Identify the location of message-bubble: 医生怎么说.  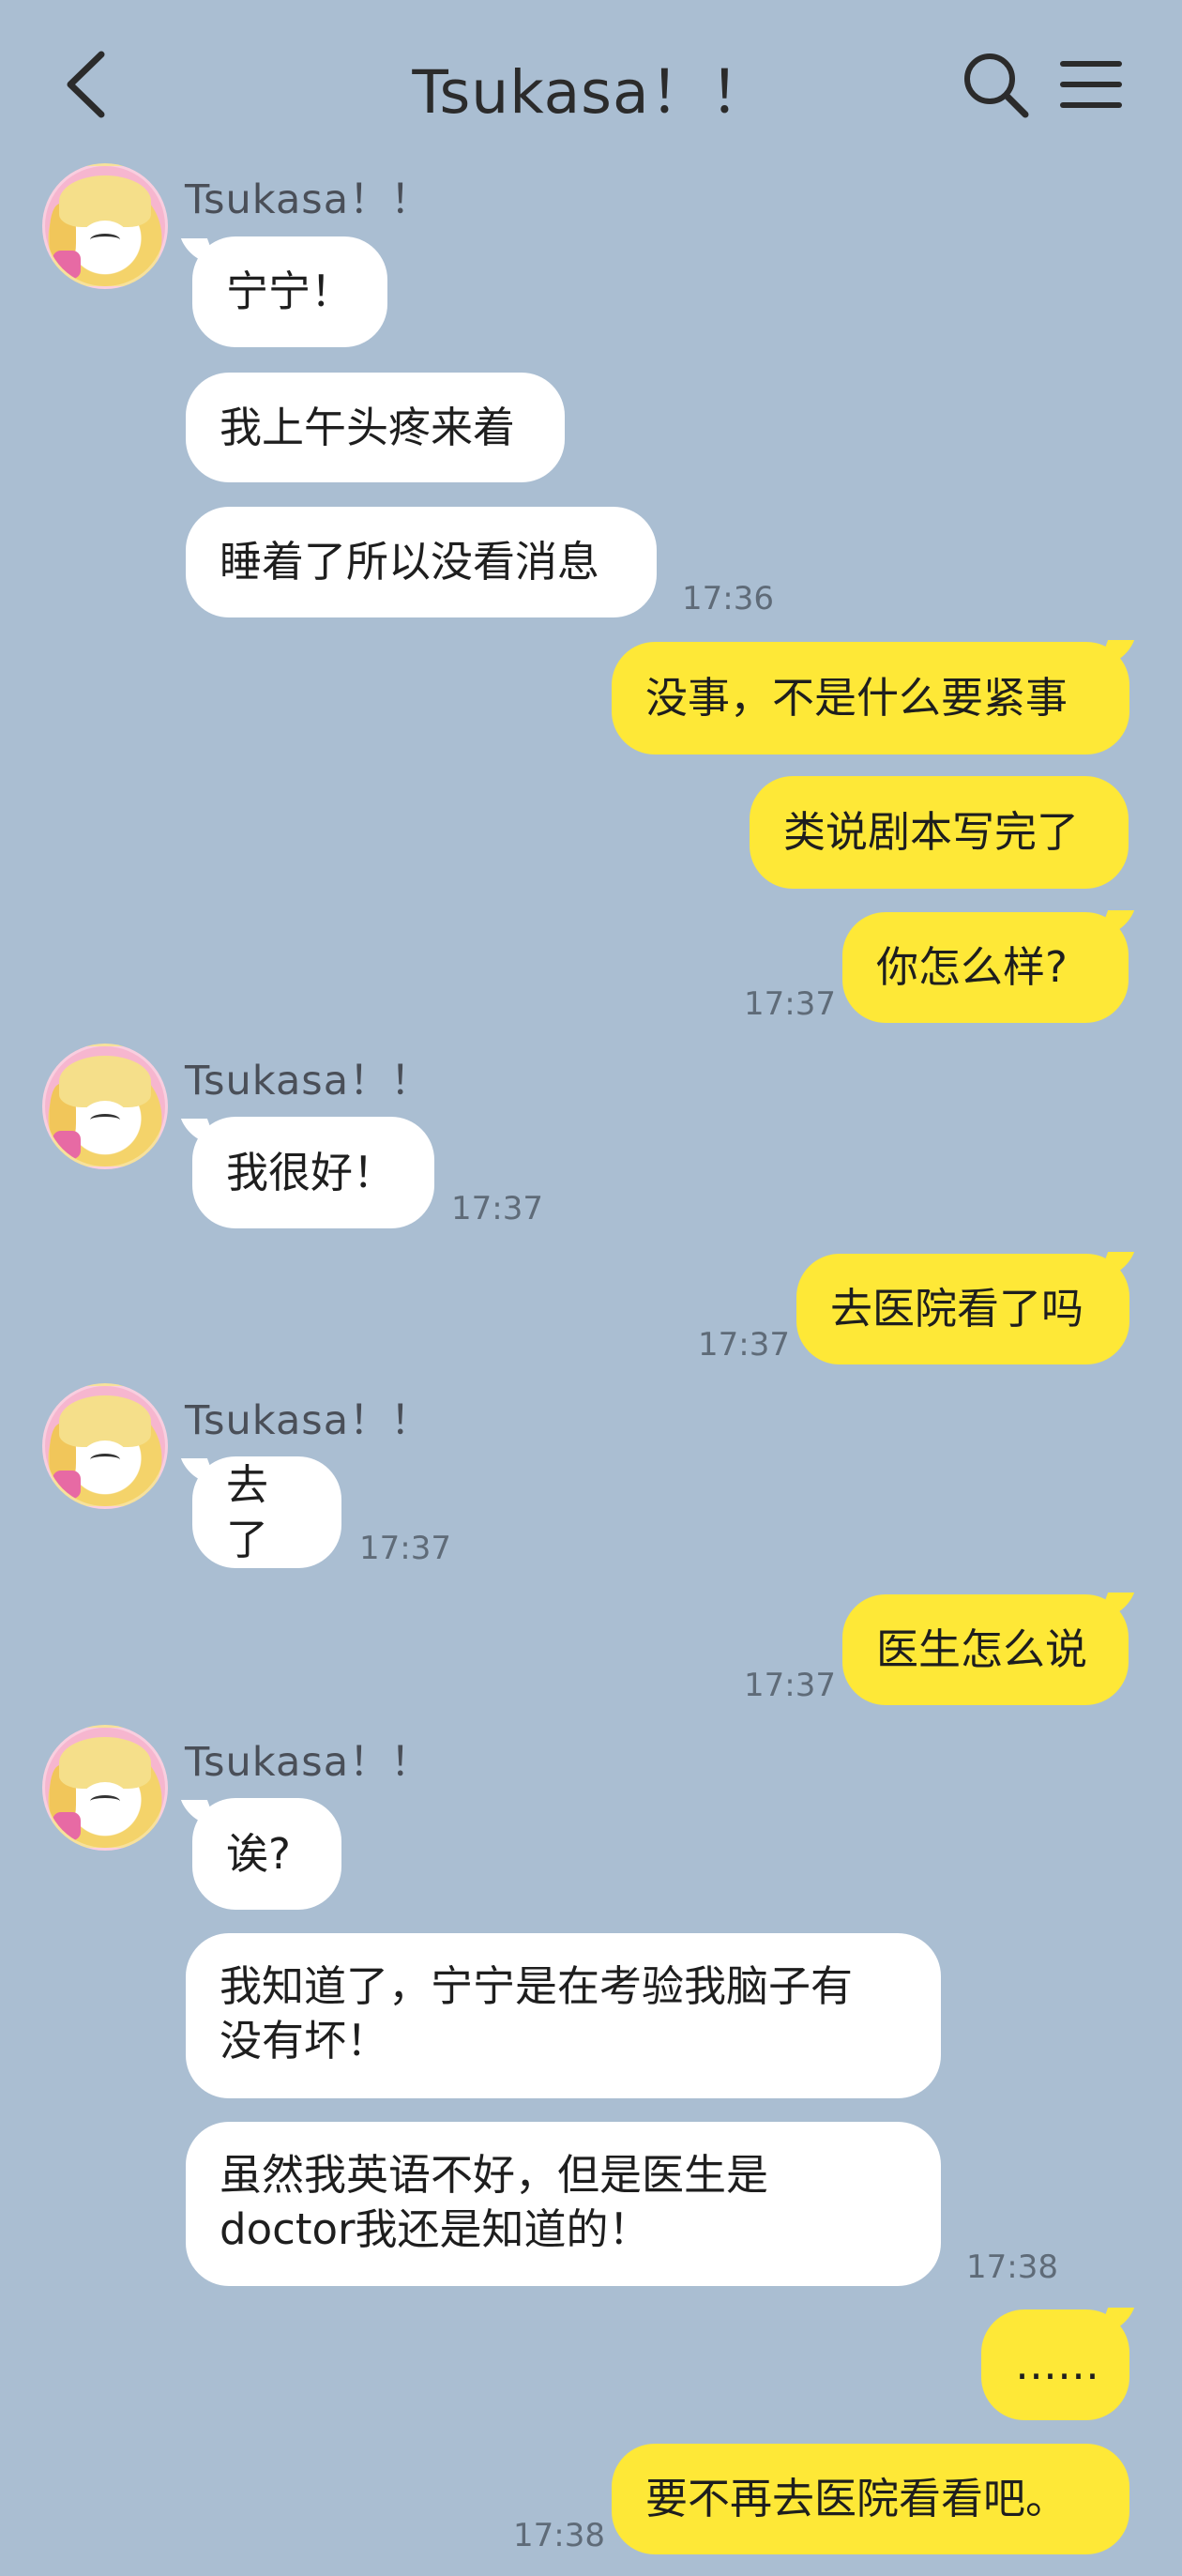
(986, 1649).